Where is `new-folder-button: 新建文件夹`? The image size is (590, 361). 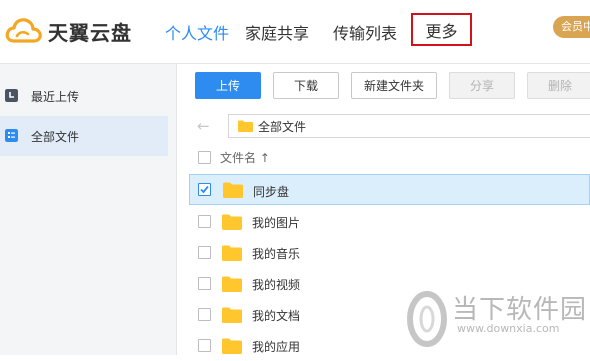
new-folder-button: 新建文件夹 is located at coordinates (394, 85).